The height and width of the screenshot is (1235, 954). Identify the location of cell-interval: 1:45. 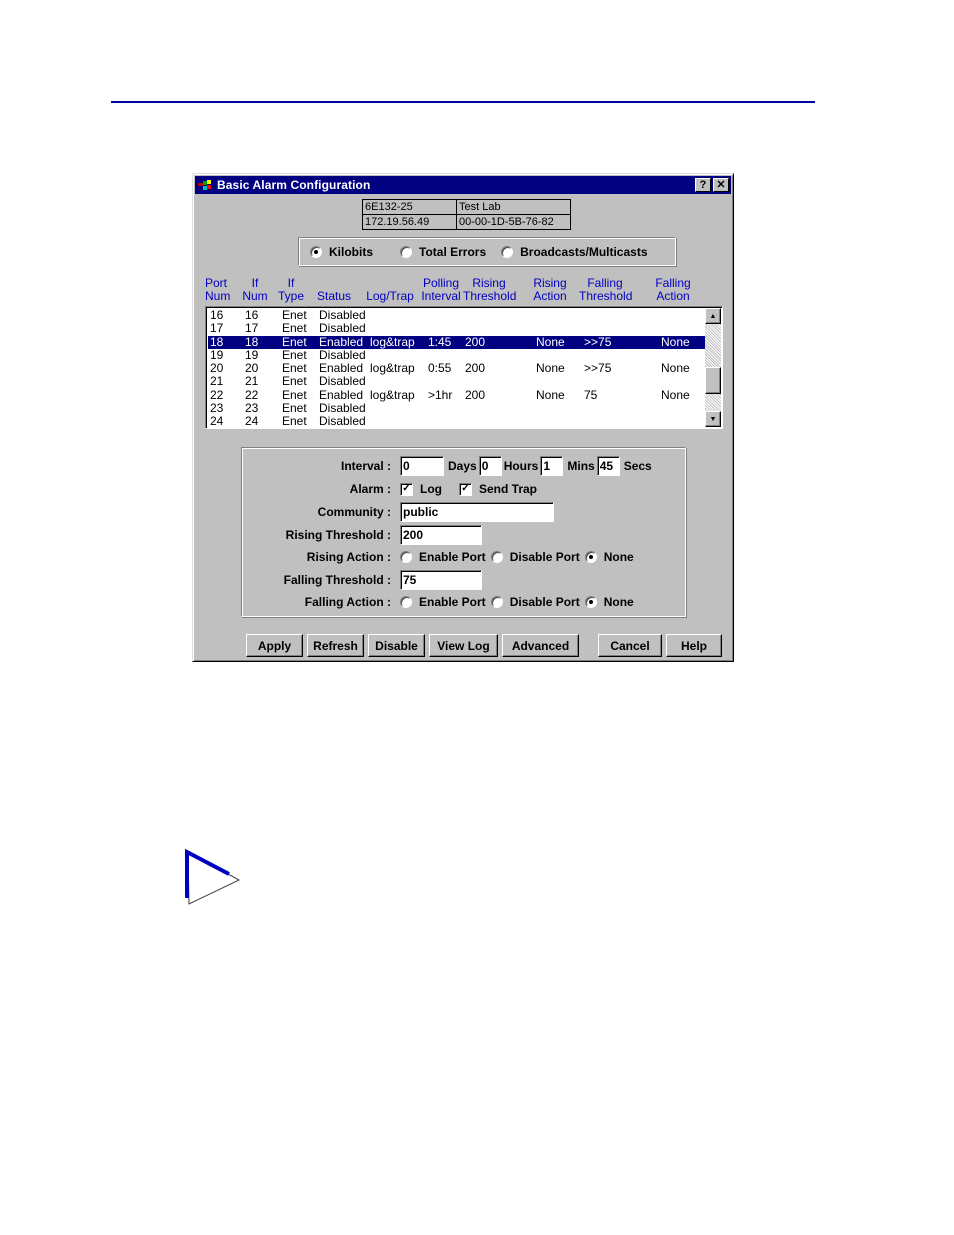
(440, 341).